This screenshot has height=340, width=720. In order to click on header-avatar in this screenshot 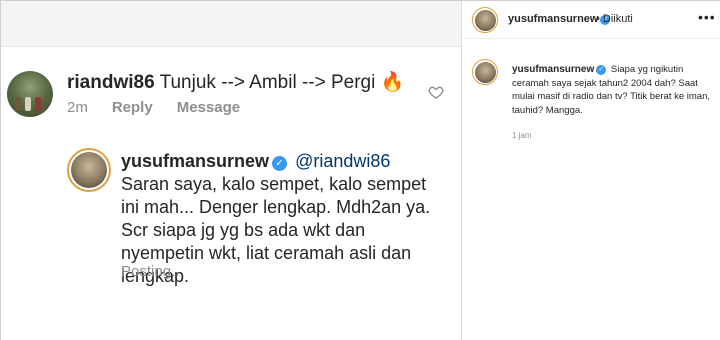, I will do `click(485, 20)`.